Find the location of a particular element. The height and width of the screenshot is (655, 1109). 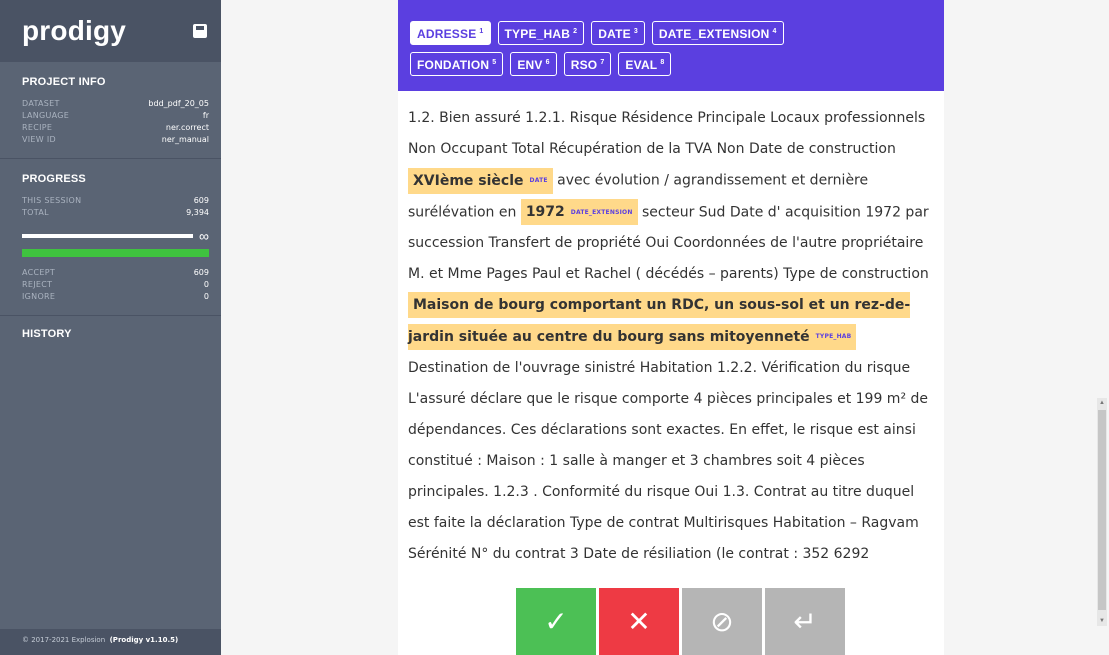

progress-accept: ACCEPT 609 is located at coordinates (115, 272).